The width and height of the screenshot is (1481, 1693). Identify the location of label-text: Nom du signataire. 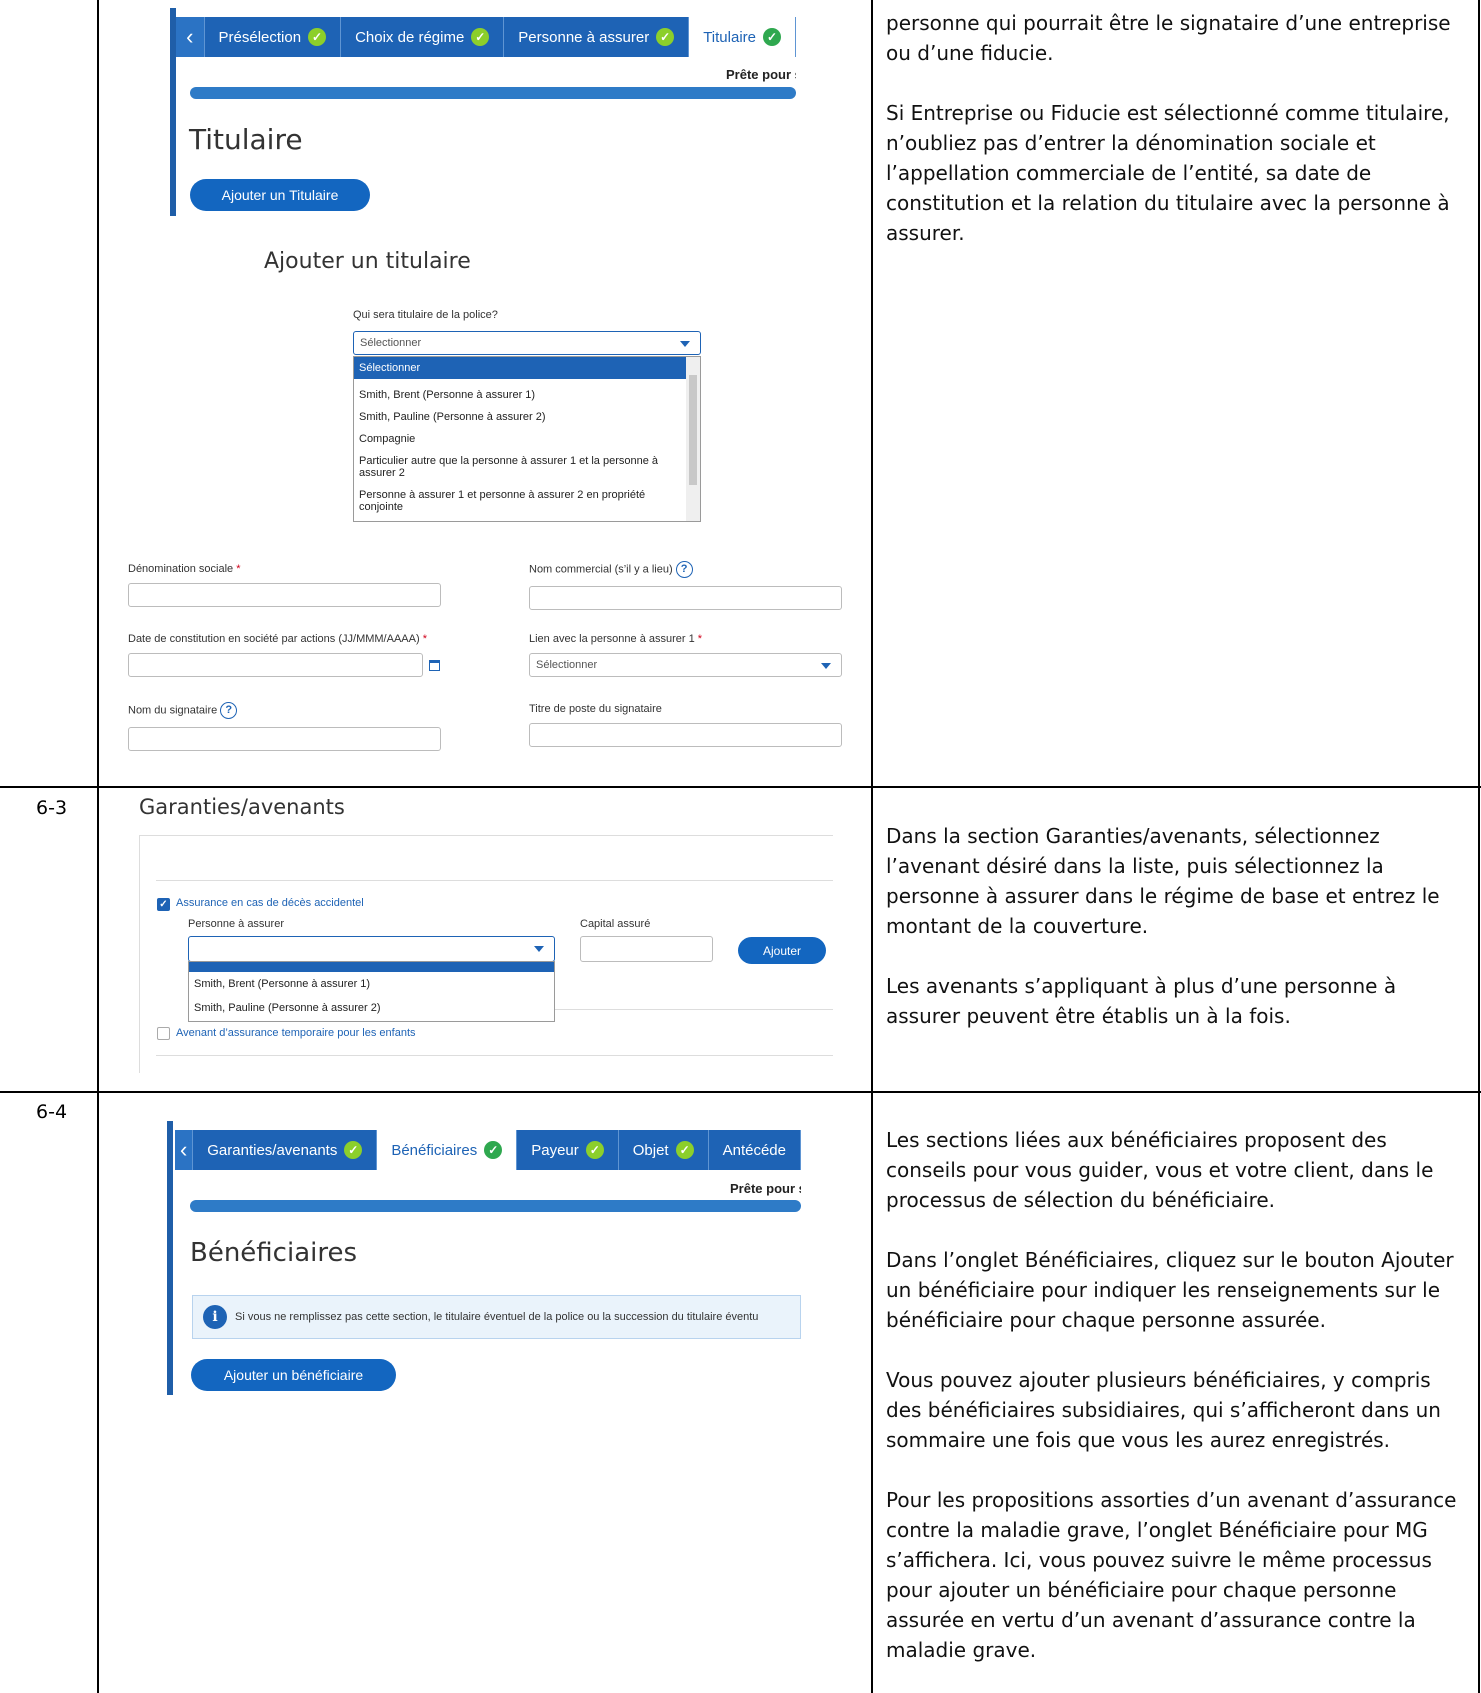
(173, 710).